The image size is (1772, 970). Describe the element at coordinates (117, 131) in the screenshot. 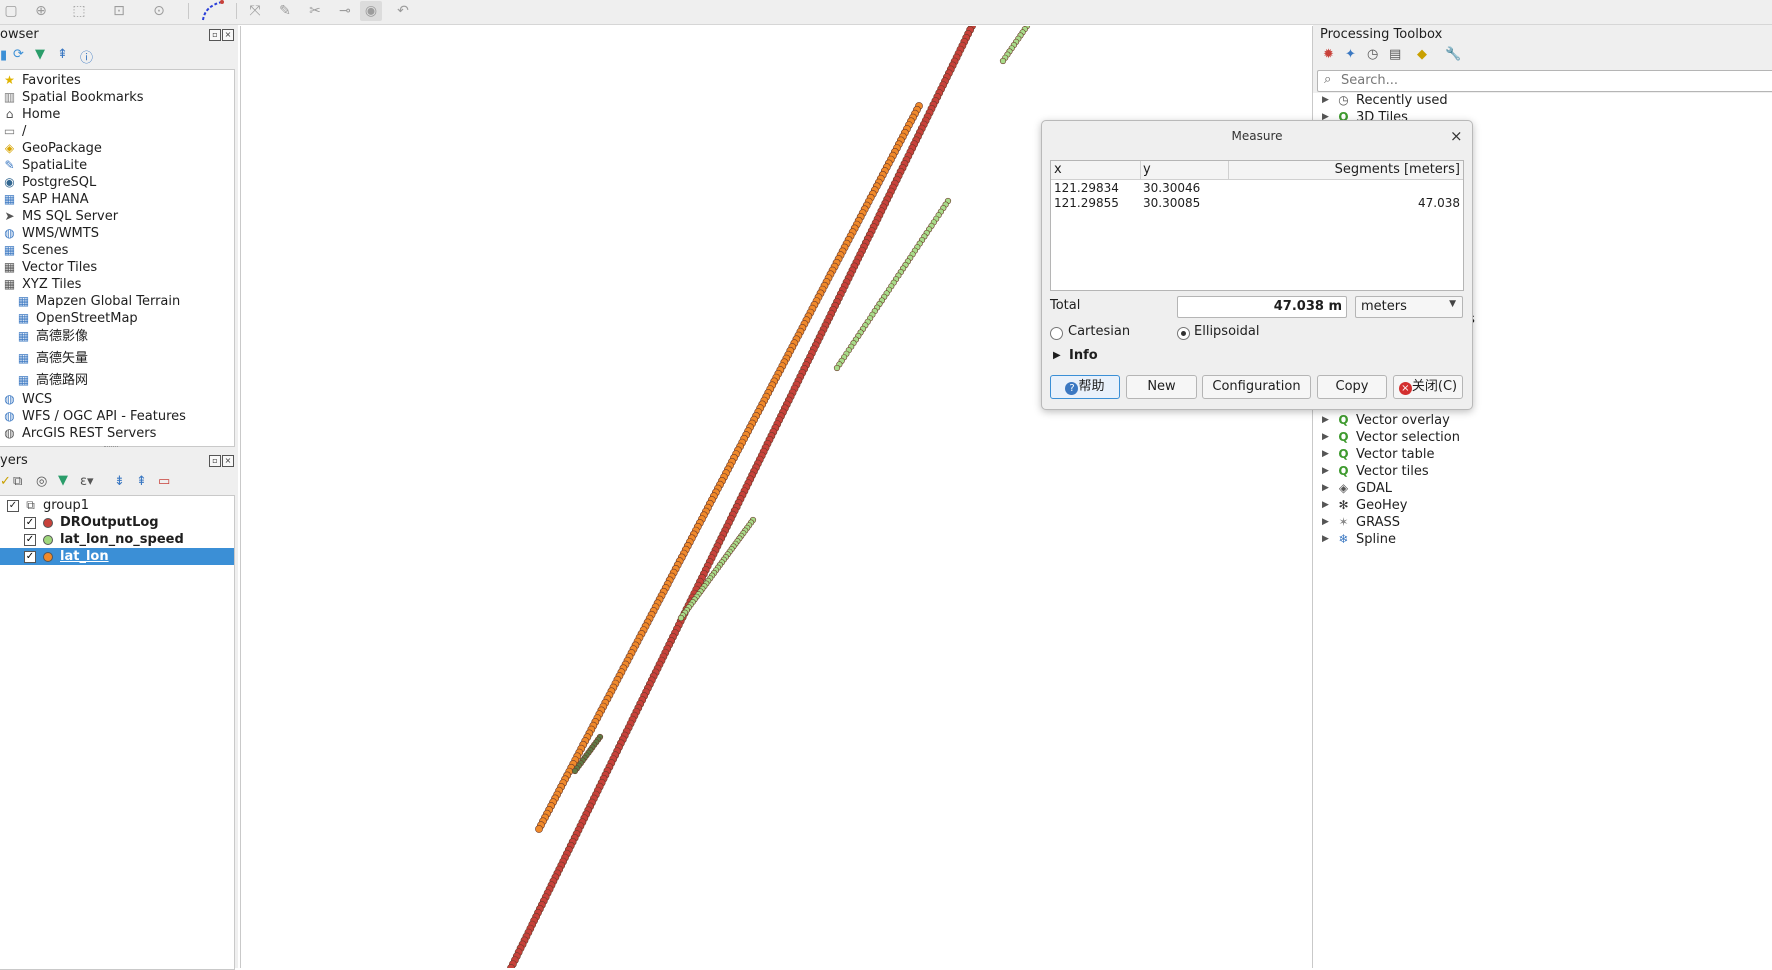

I see `browser-item: ▭ /` at that location.